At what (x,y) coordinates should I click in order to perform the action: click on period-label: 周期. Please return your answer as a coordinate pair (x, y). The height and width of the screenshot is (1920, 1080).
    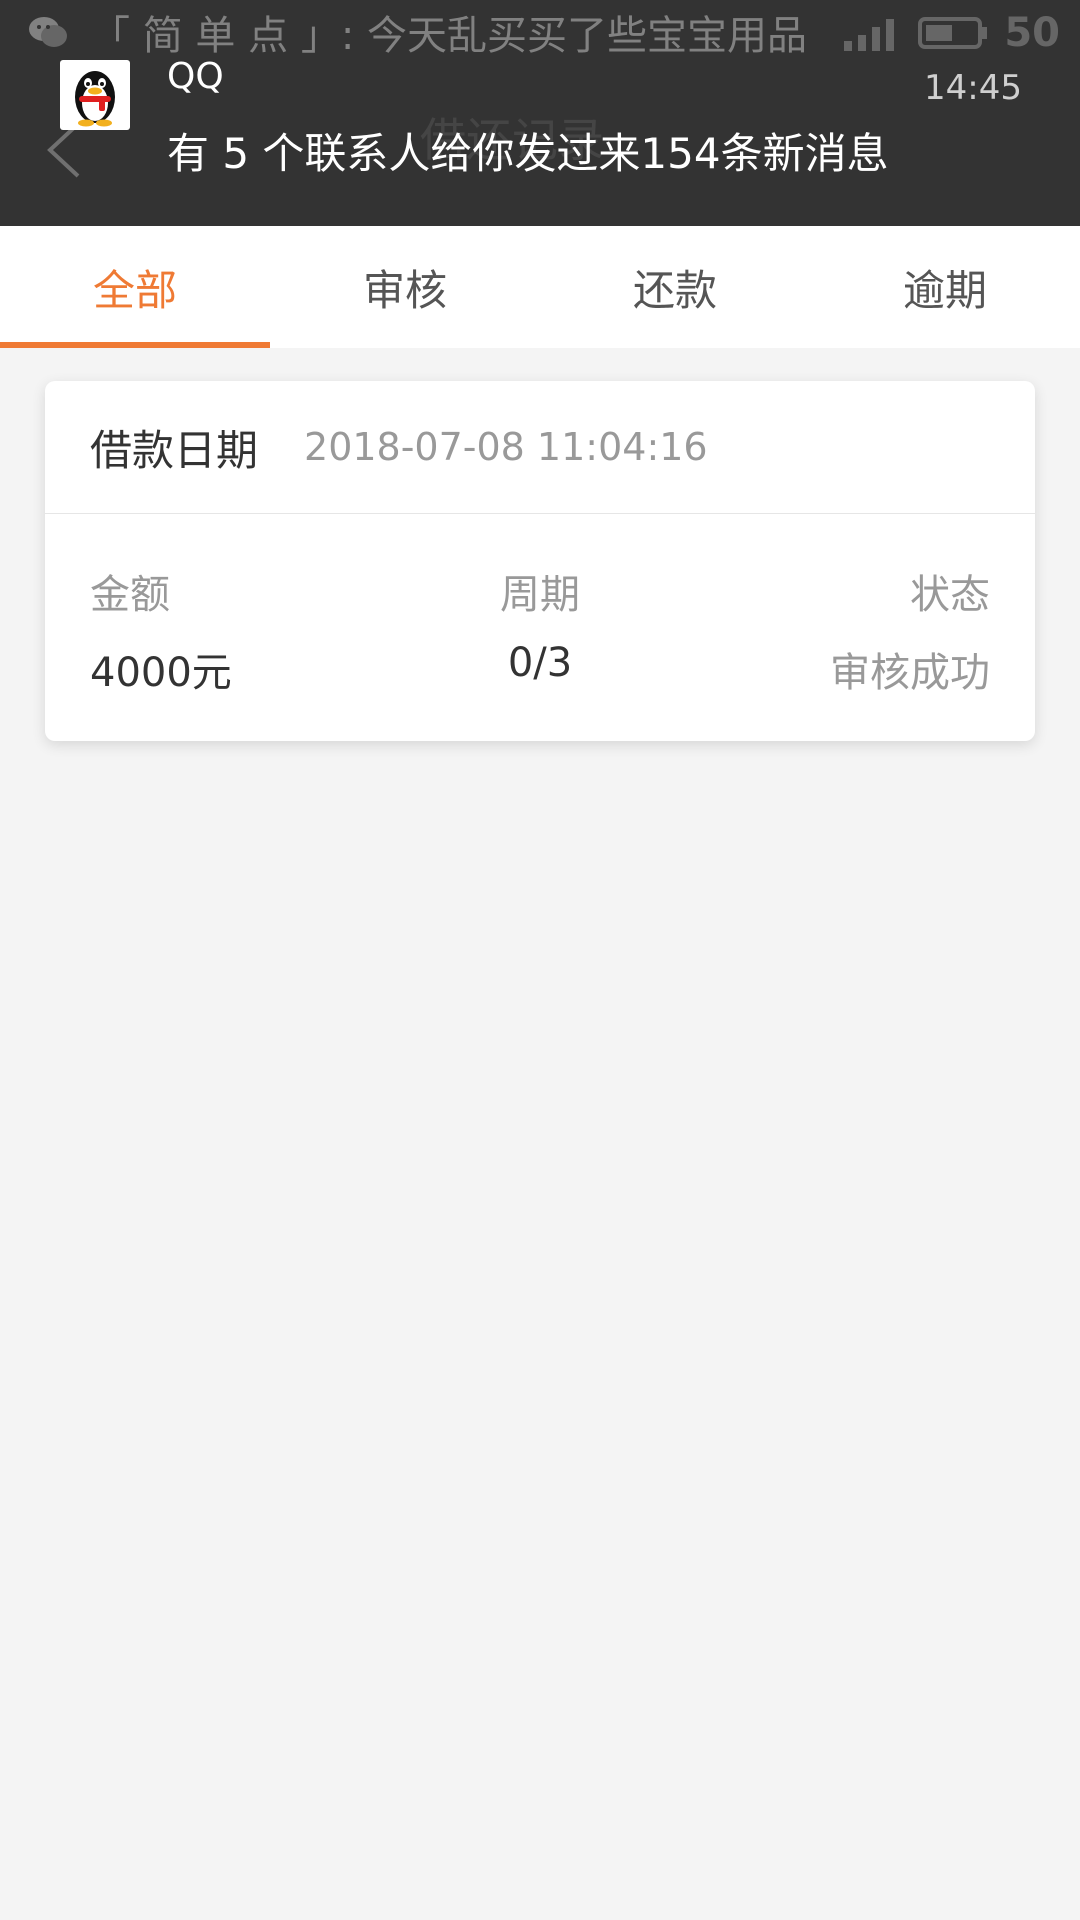
    Looking at the image, I should click on (540, 595).